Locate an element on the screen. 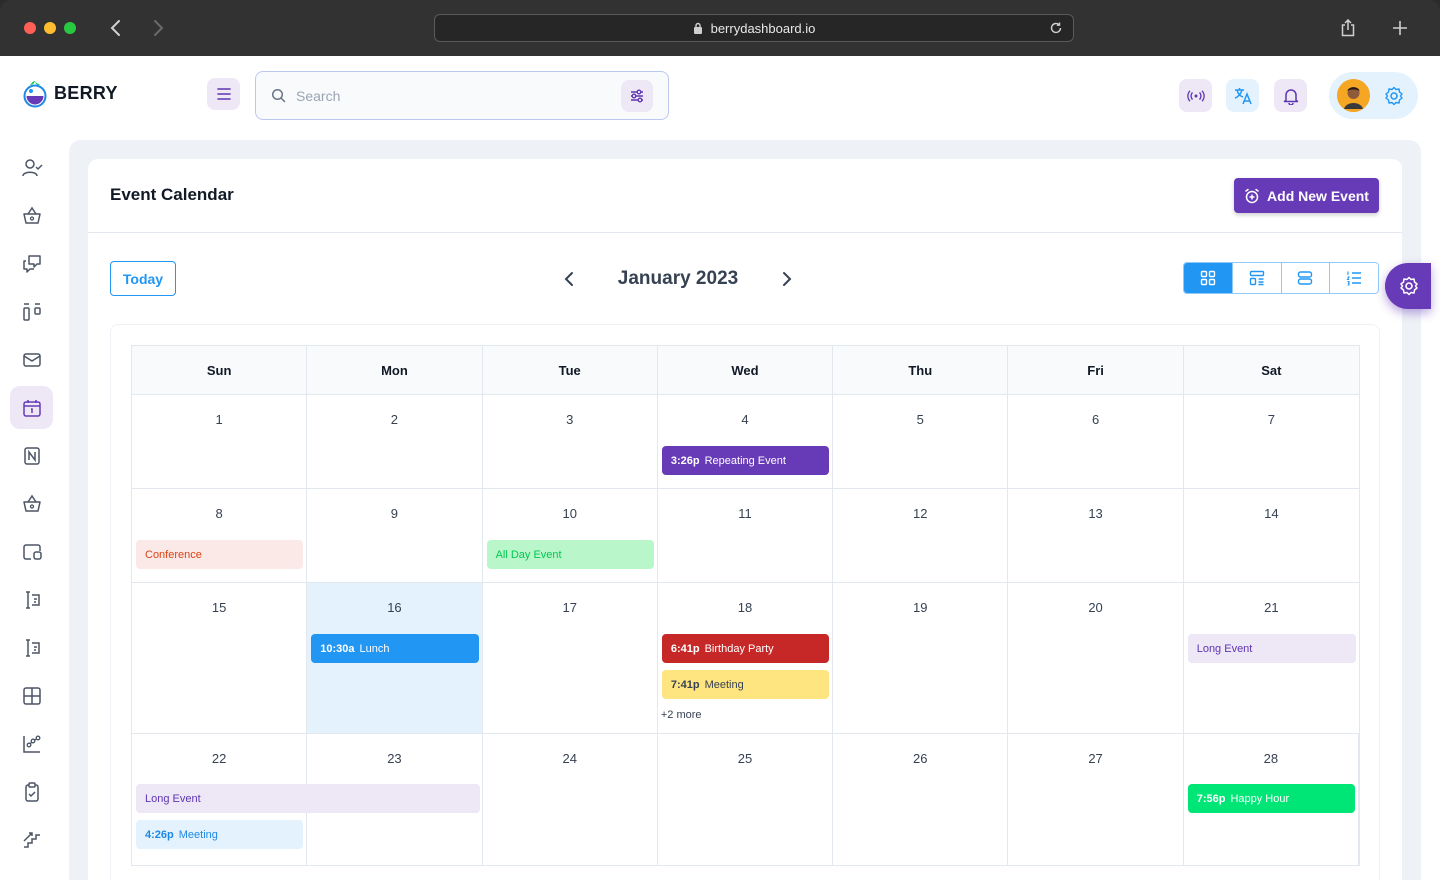 The image size is (1440, 880). event-long-event-span: Long Event is located at coordinates (308, 798).